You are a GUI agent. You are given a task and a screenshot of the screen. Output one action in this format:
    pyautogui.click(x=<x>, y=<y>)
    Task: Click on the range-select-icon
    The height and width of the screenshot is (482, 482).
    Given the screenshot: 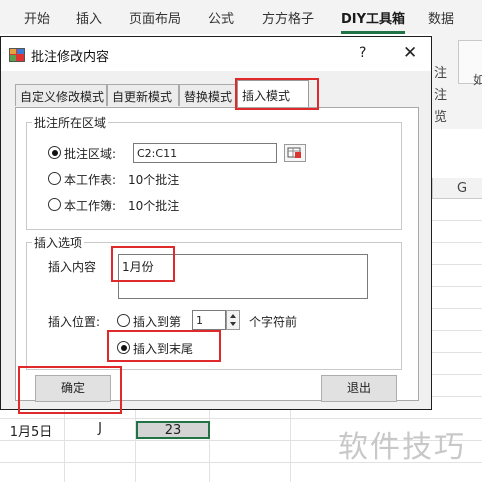 What is the action you would take?
    pyautogui.click(x=294, y=152)
    